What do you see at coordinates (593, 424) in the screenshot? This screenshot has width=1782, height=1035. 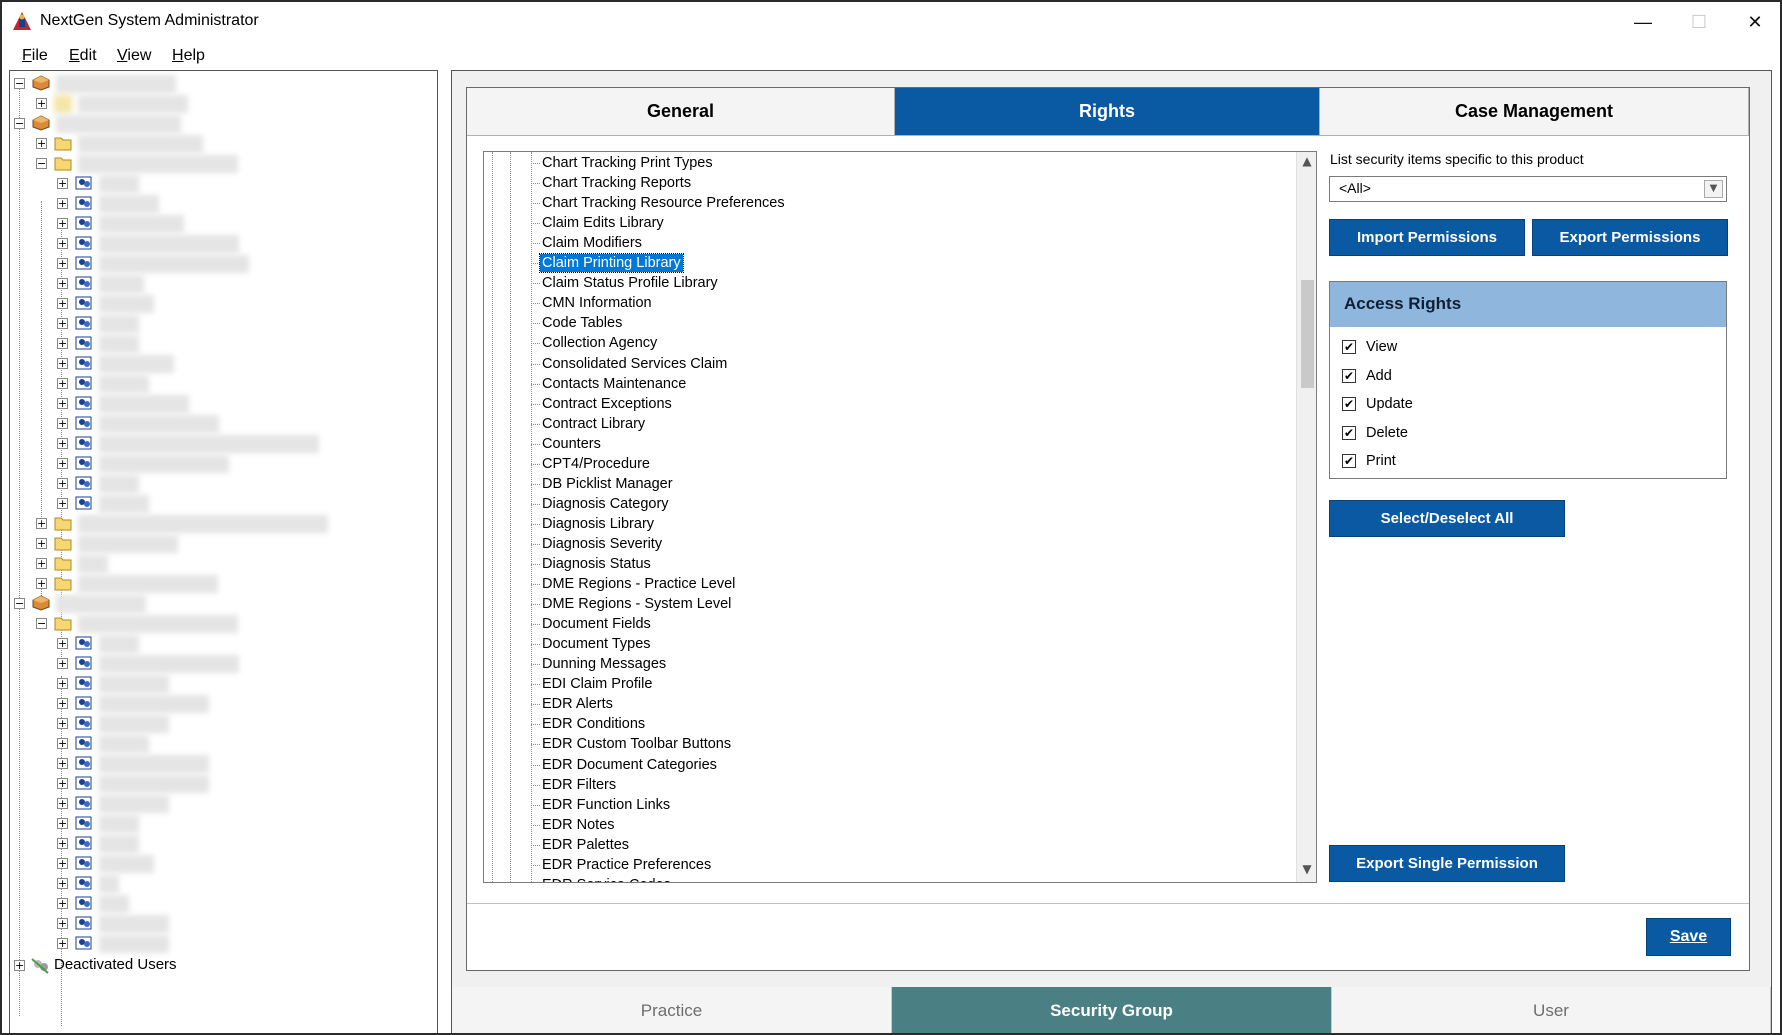 I see `list-item: Contract Library` at bounding box center [593, 424].